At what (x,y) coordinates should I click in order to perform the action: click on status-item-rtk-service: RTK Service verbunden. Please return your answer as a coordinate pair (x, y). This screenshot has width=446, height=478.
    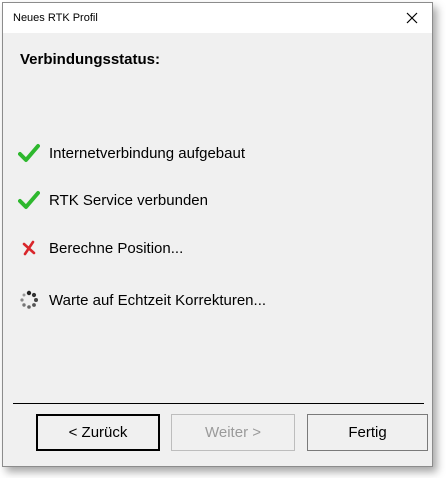
    Looking at the image, I should click on (112, 200).